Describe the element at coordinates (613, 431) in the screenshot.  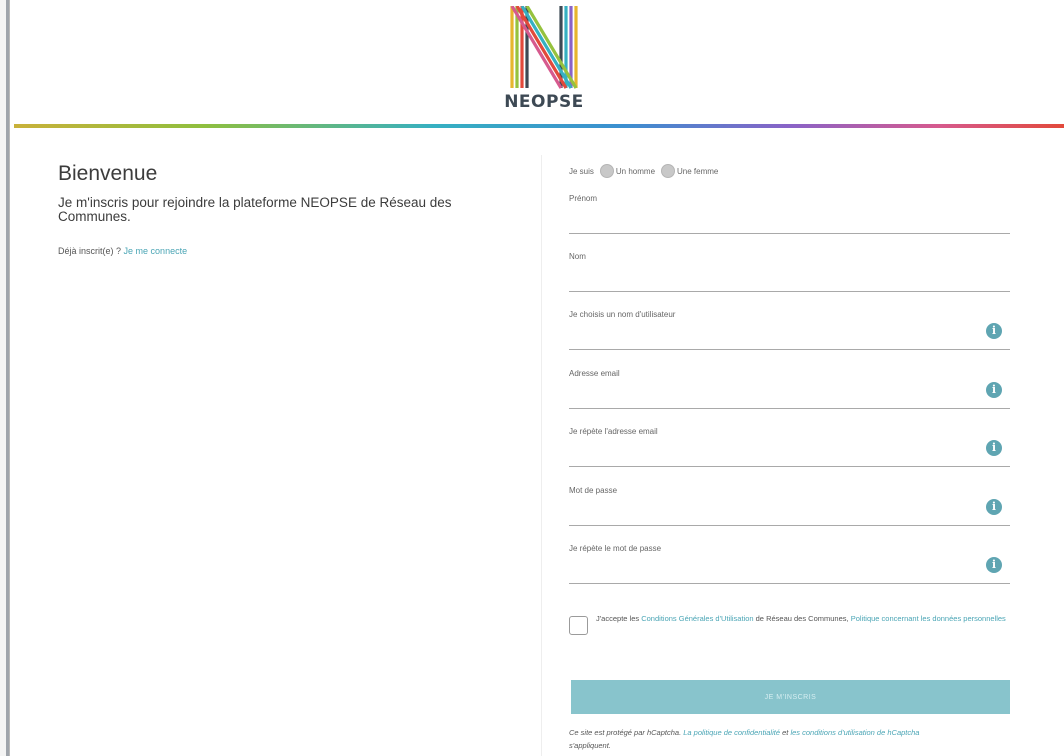
I see `email-confirm-label: Je répète l'adresse email` at that location.